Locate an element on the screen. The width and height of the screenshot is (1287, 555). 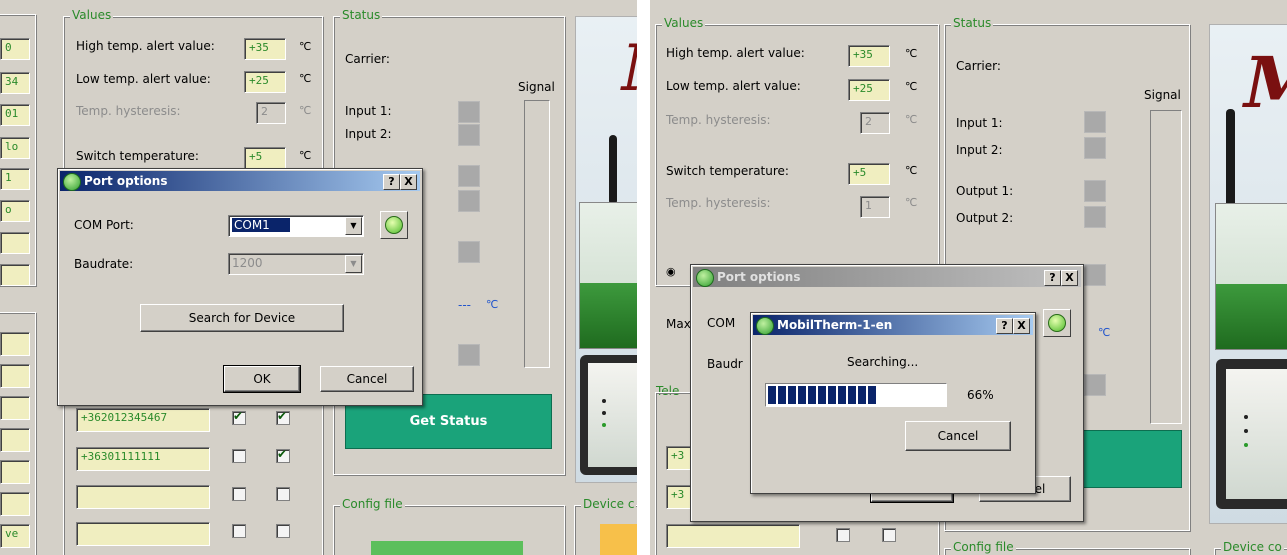
hysteresis2-input: 1 is located at coordinates (875, 207).